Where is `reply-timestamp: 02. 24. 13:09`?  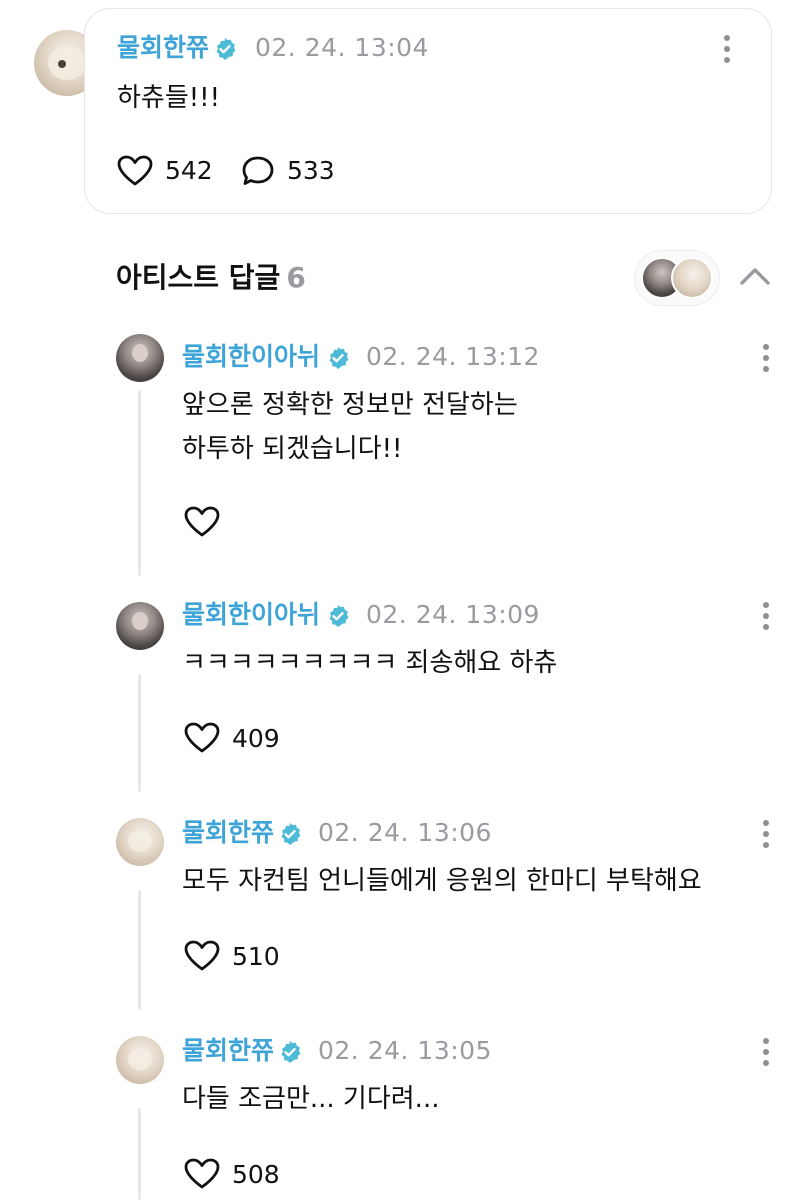
reply-timestamp: 02. 24. 13:09 is located at coordinates (453, 614).